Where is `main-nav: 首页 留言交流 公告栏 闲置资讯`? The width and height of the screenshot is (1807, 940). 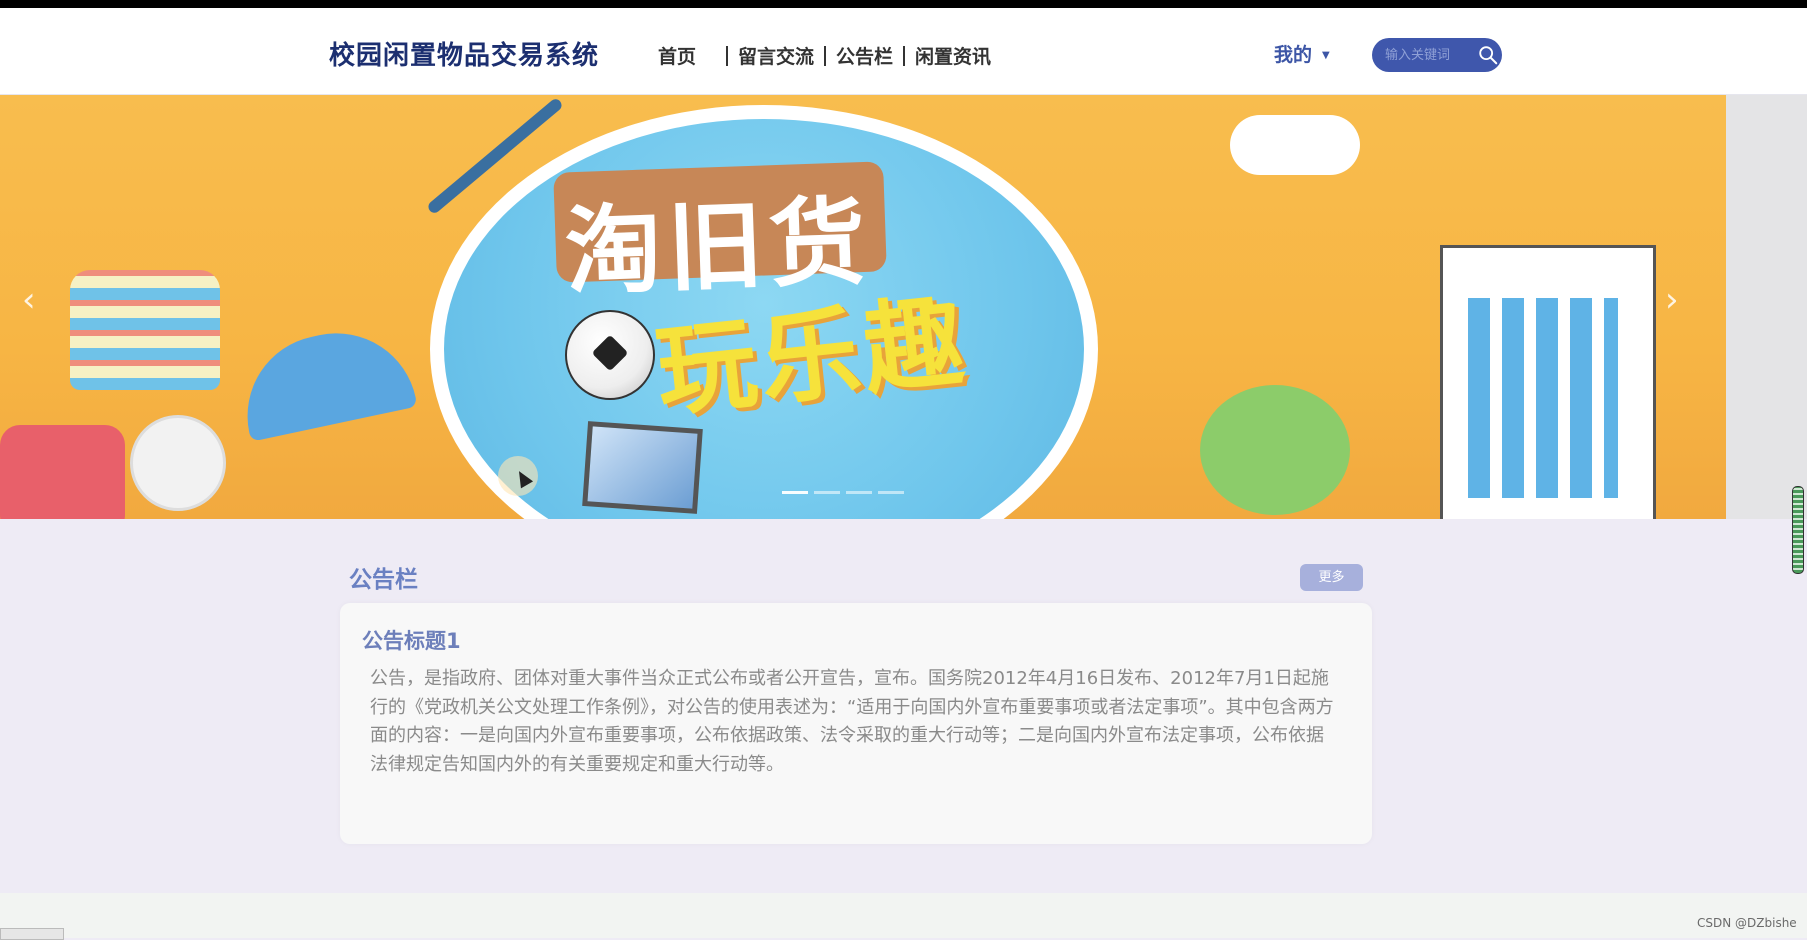 main-nav: 首页 留言交流 公告栏 闲置资讯 is located at coordinates (824, 55).